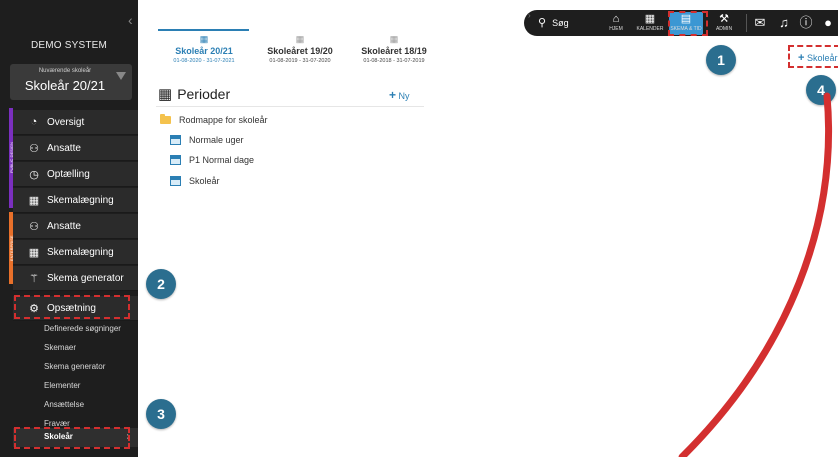  What do you see at coordinates (755, 274) in the screenshot?
I see `annotation-arrow` at bounding box center [755, 274].